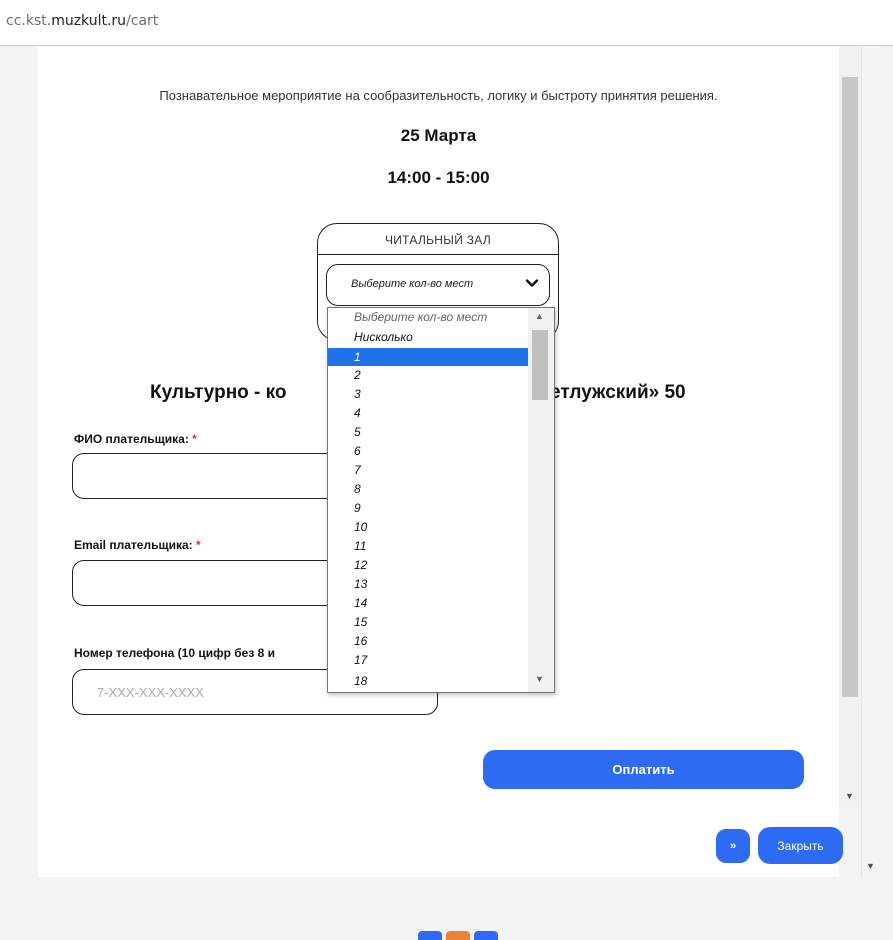 Image resolution: width=893 pixels, height=940 pixels. What do you see at coordinates (428, 660) in the screenshot?
I see `dropdown-option: 17` at bounding box center [428, 660].